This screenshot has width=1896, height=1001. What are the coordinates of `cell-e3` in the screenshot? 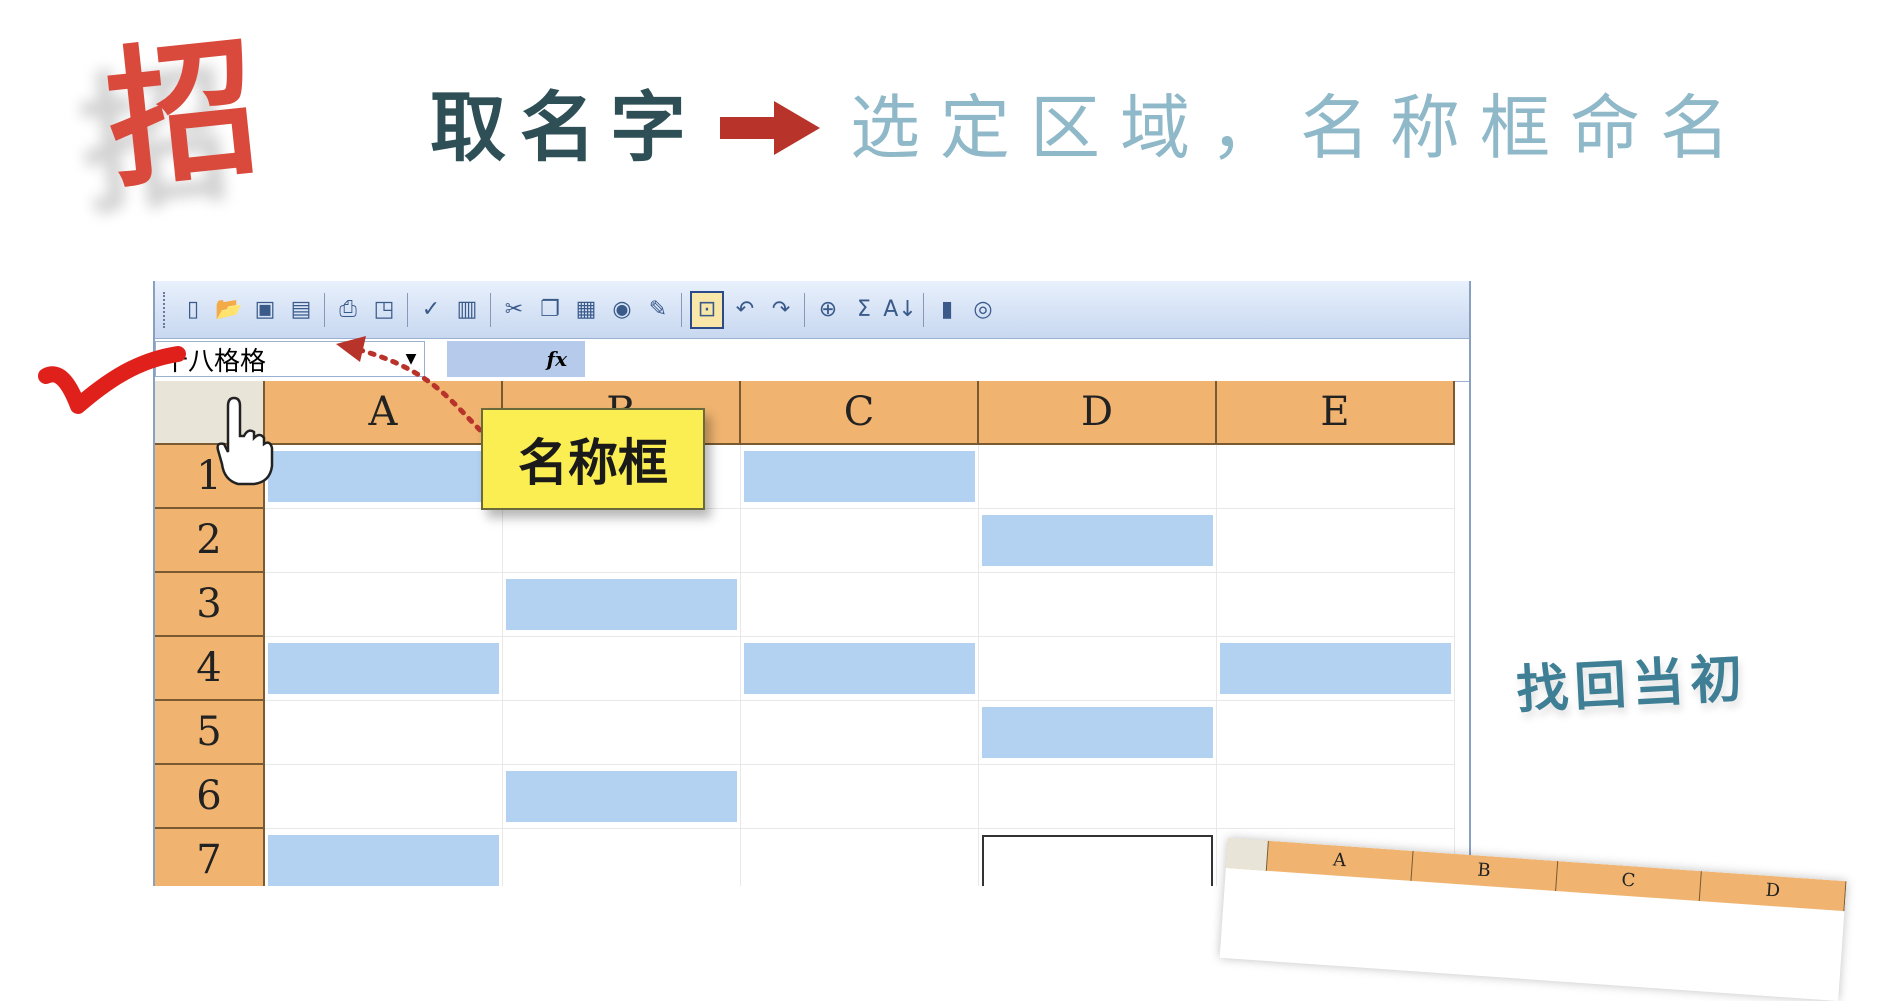 It's located at (1336, 605).